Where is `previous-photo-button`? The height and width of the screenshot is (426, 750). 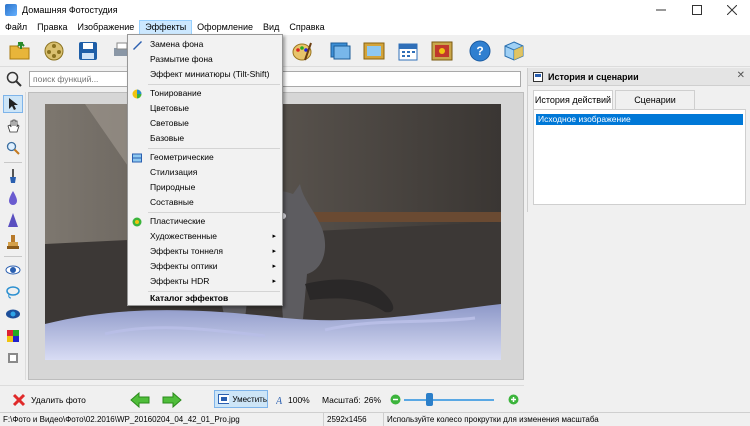 previous-photo-button is located at coordinates (140, 399).